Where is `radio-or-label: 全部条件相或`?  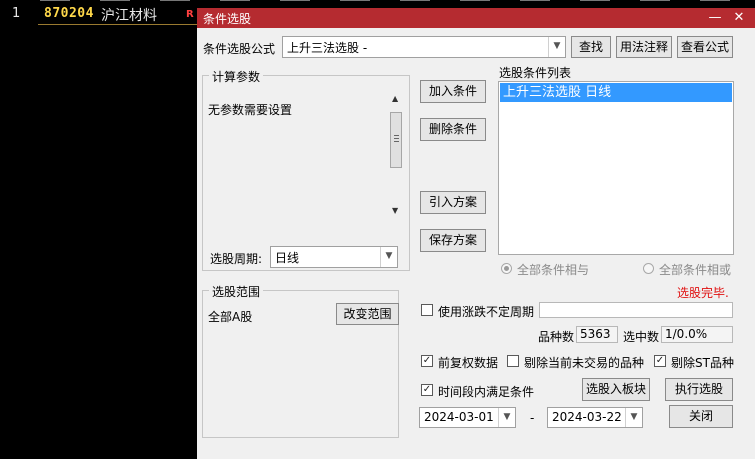 radio-or-label: 全部条件相或 is located at coordinates (695, 270).